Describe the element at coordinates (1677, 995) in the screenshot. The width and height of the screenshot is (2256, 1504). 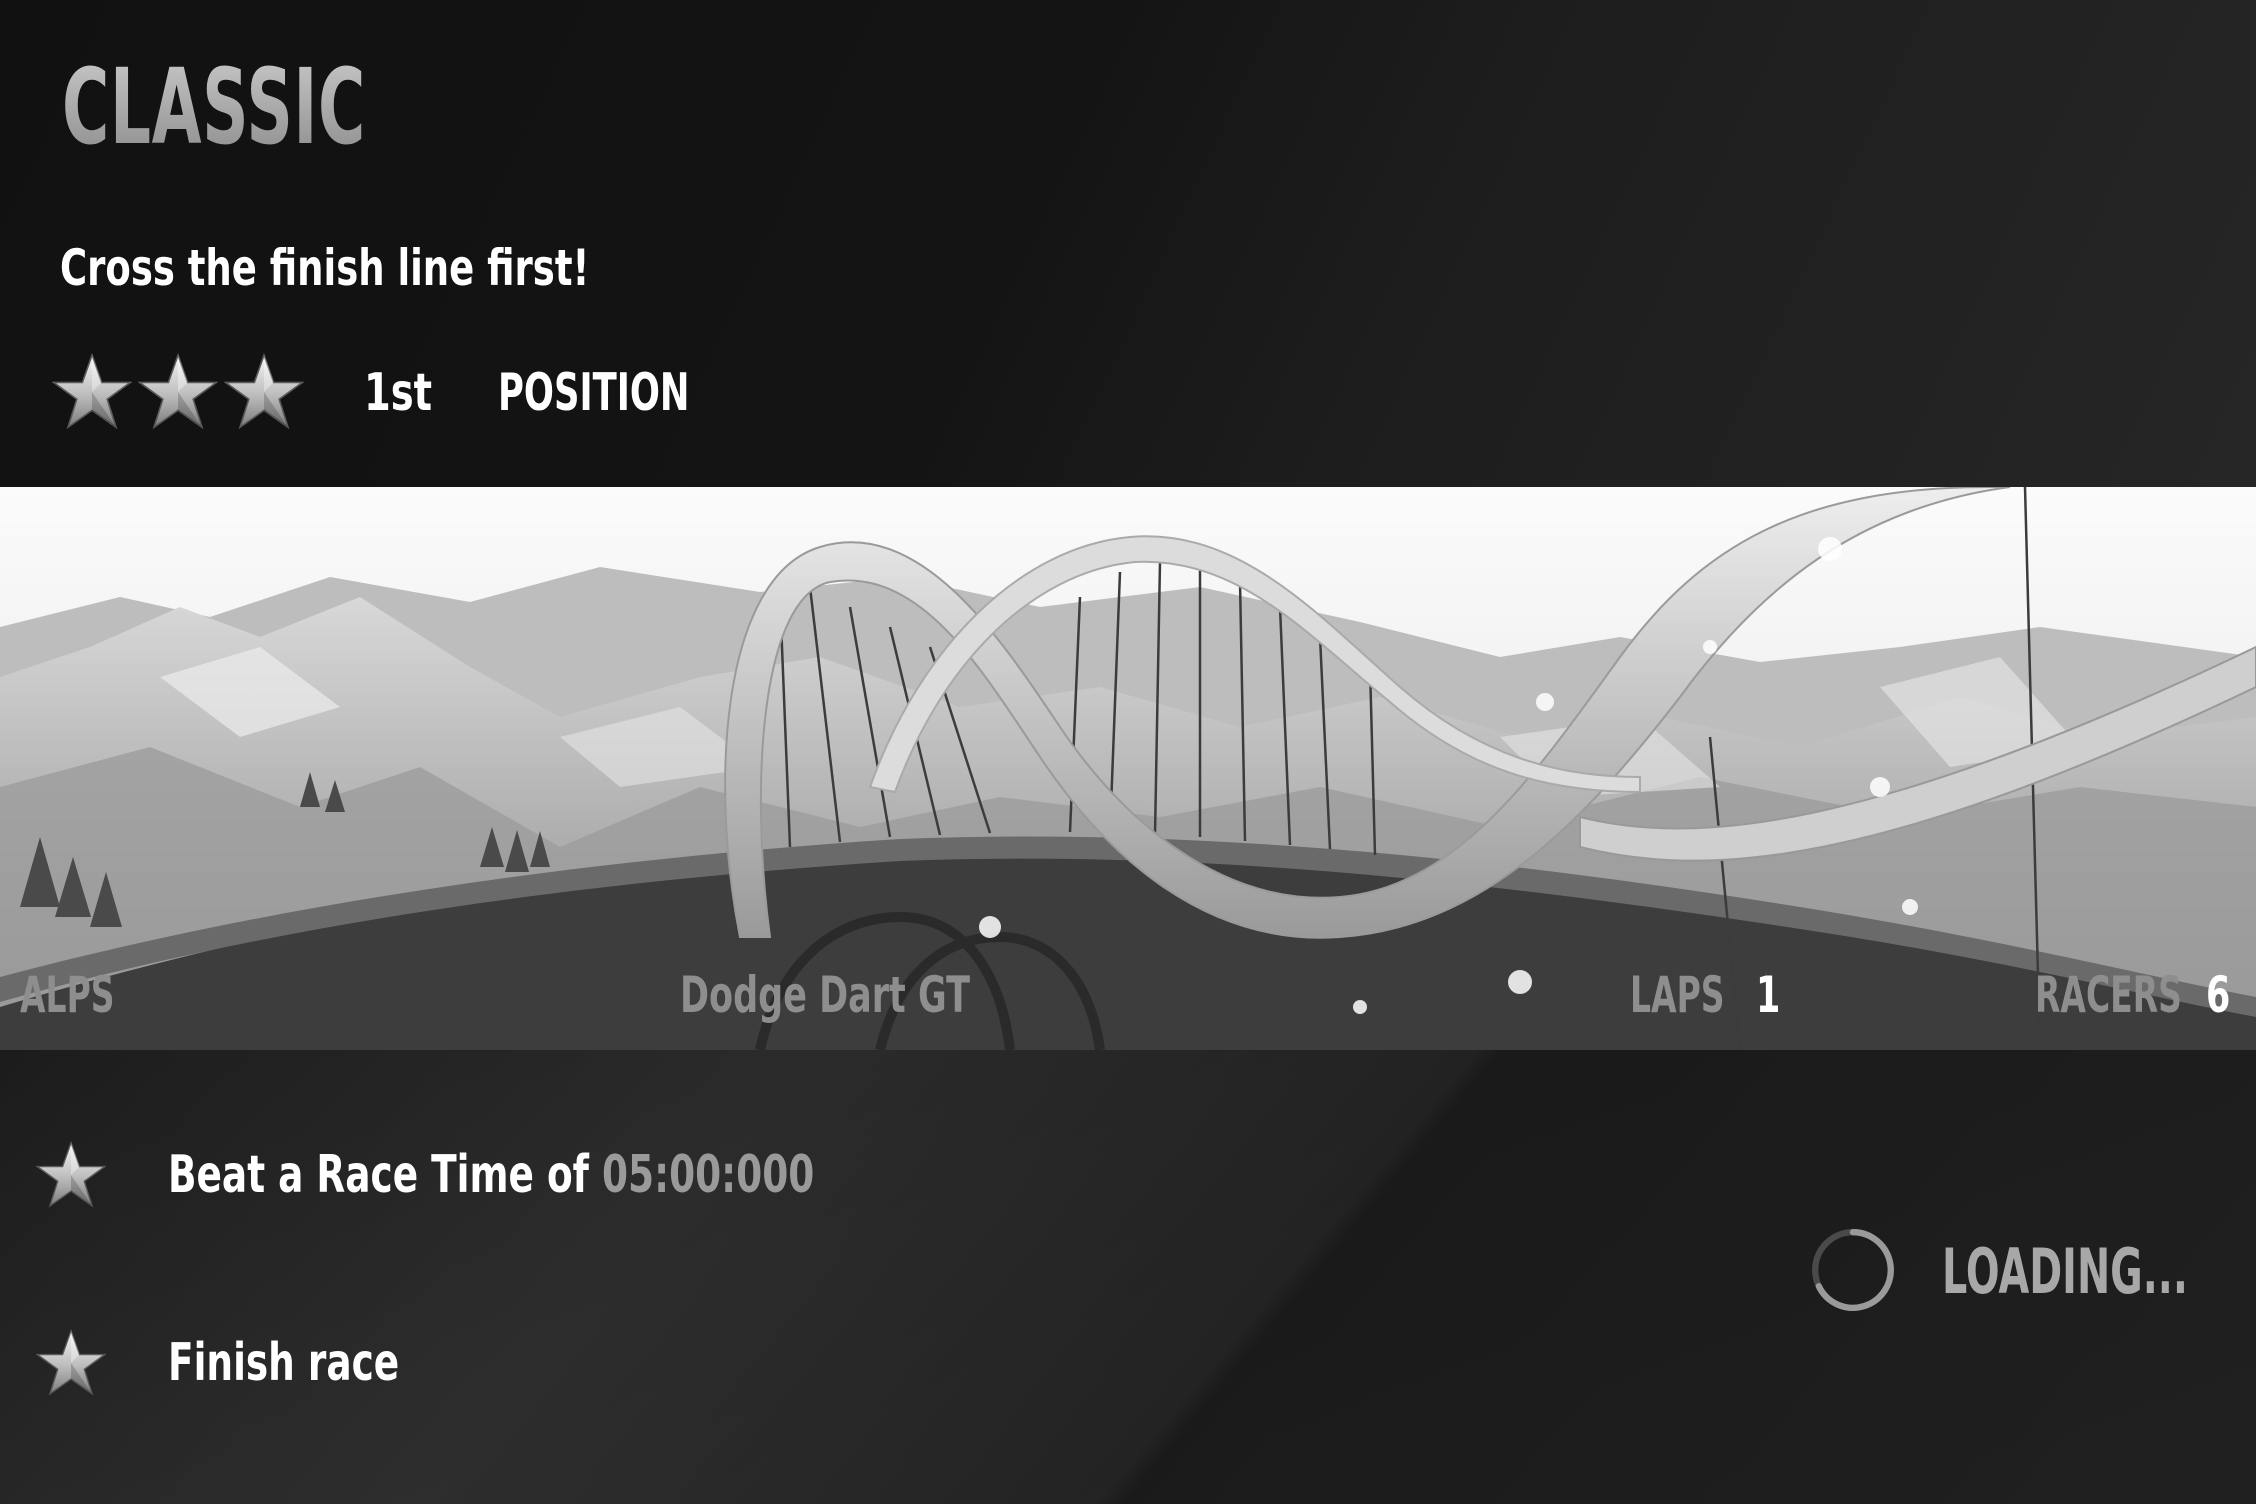
I see `laps-label: LAPS` at that location.